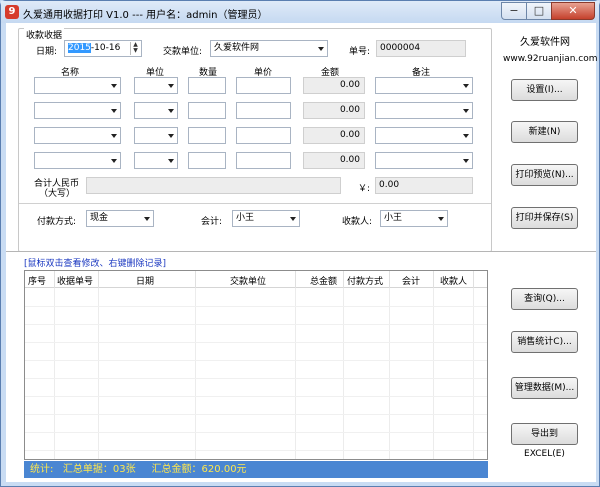 This screenshot has width=600, height=487. What do you see at coordinates (269, 48) in the screenshot?
I see `payer-select: 久爱软件网` at bounding box center [269, 48].